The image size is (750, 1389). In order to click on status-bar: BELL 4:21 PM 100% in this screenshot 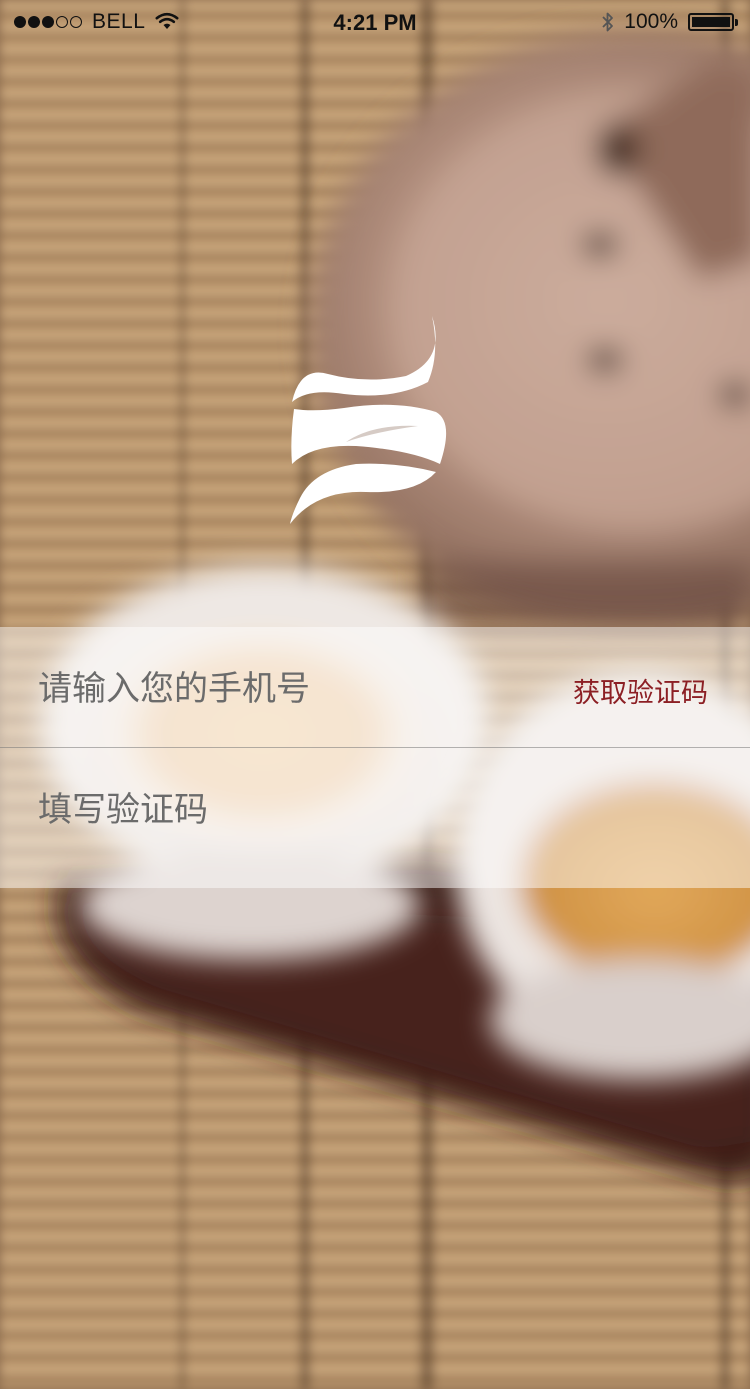, I will do `click(375, 23)`.